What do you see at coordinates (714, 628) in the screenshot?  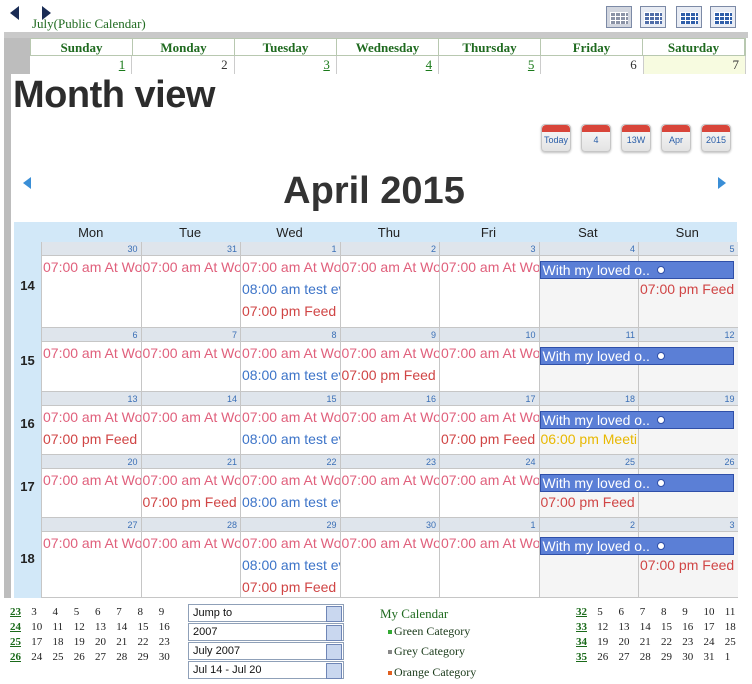 I see `mini-day: 17` at bounding box center [714, 628].